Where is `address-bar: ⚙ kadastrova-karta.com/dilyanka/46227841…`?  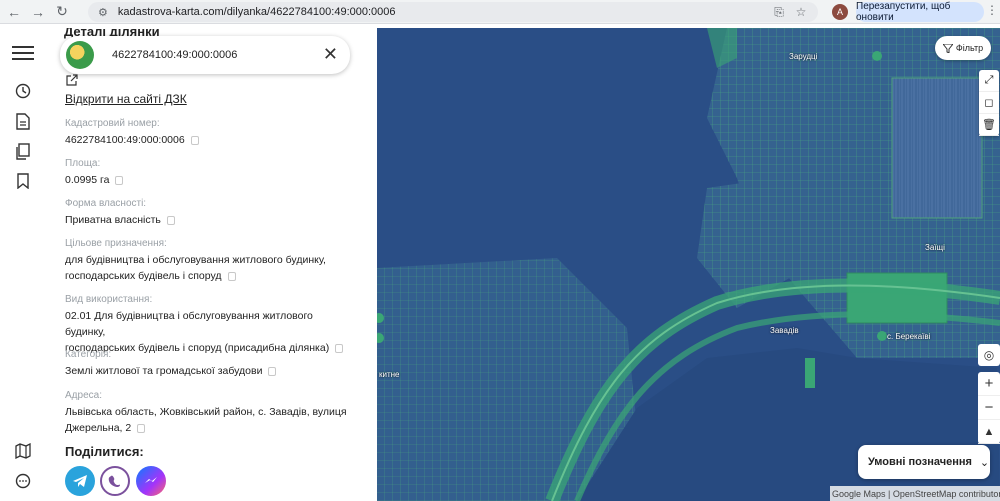 address-bar: ⚙ kadastrova-karta.com/dilyanka/46227841… is located at coordinates (453, 12).